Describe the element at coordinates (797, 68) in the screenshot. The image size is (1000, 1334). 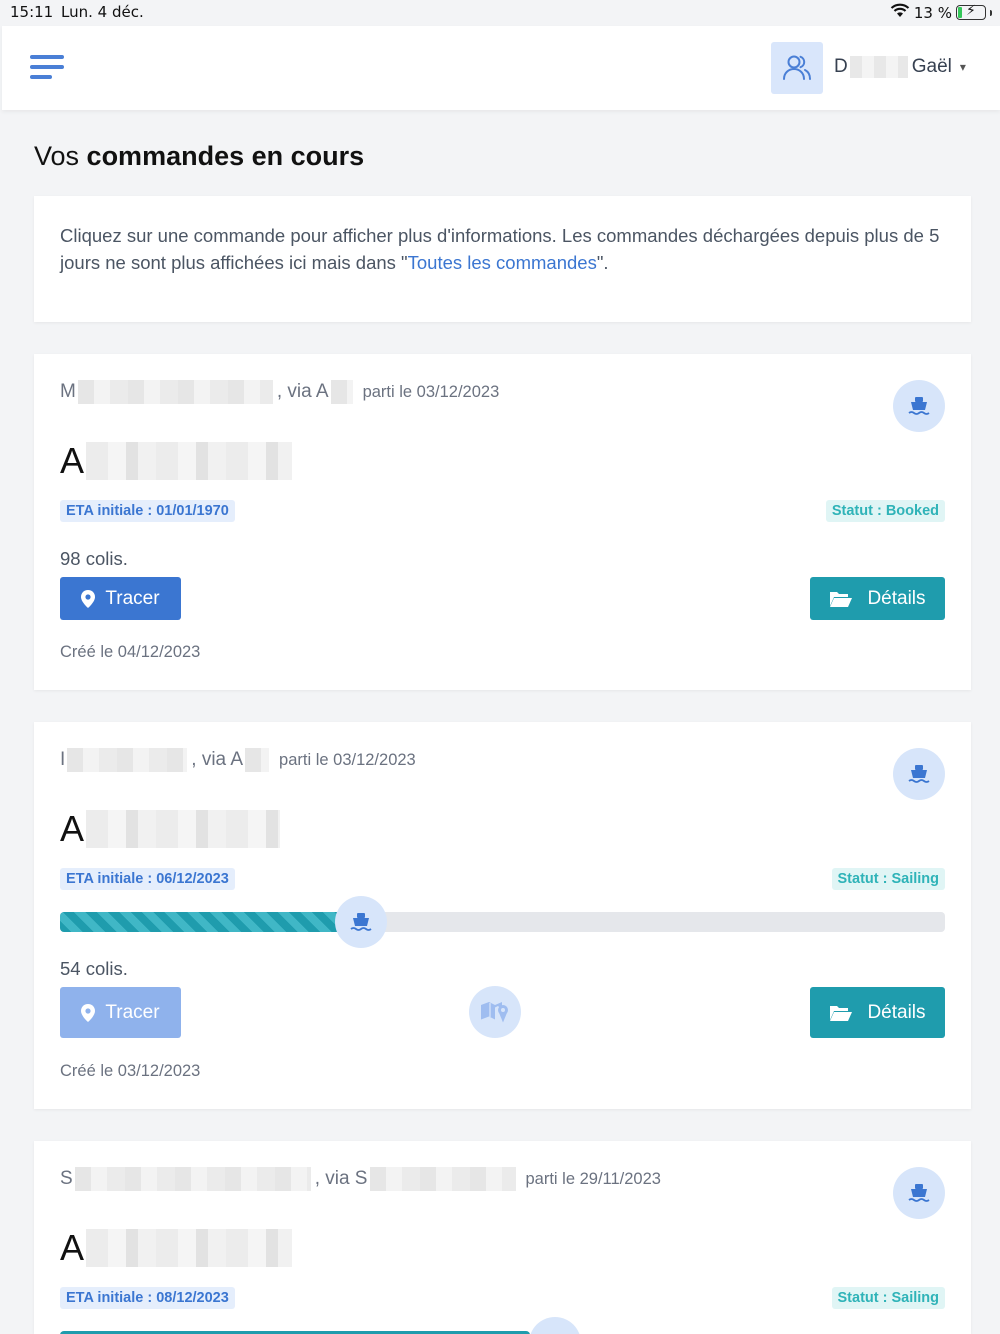
I see `users-icon` at that location.